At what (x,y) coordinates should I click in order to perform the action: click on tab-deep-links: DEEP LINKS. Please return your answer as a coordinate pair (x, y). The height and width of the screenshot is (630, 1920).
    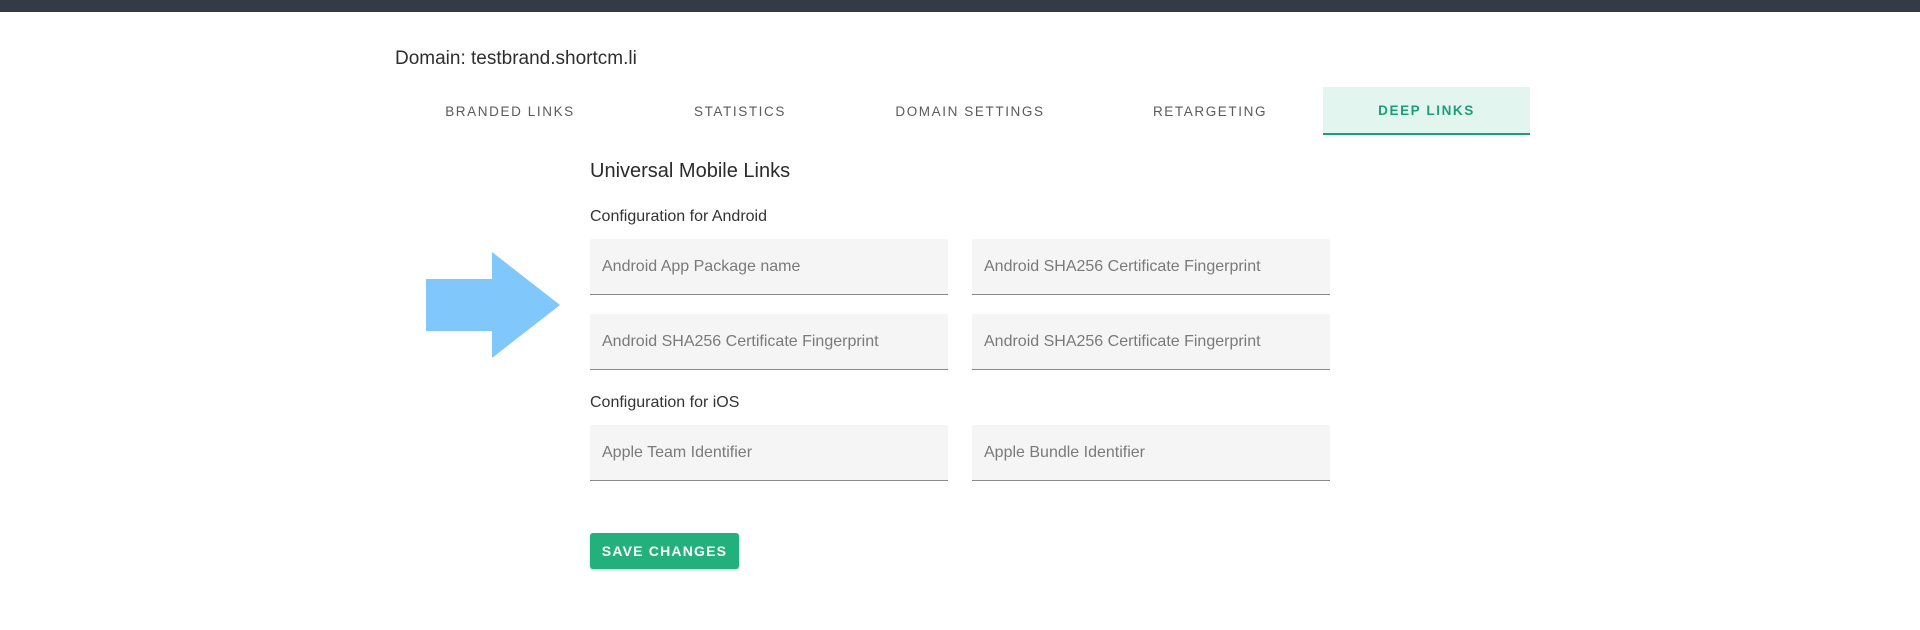
    Looking at the image, I should click on (1426, 111).